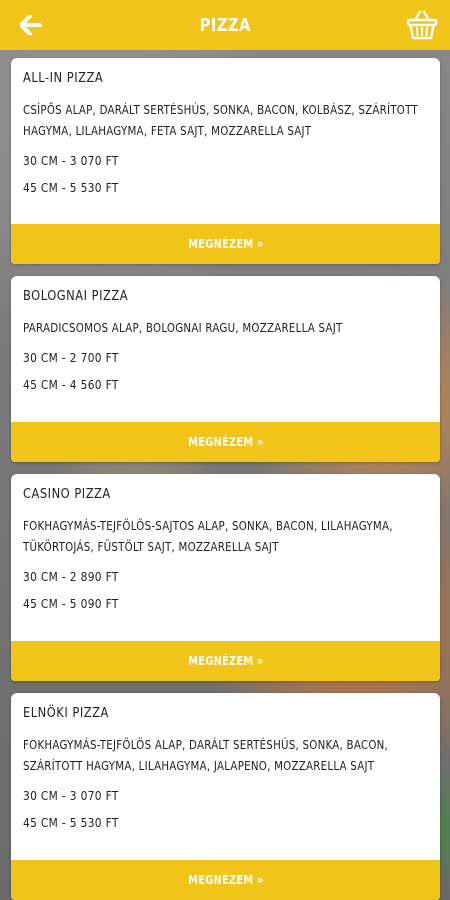  I want to click on pizza-name: BOLOGNAI PIZZA, so click(76, 296).